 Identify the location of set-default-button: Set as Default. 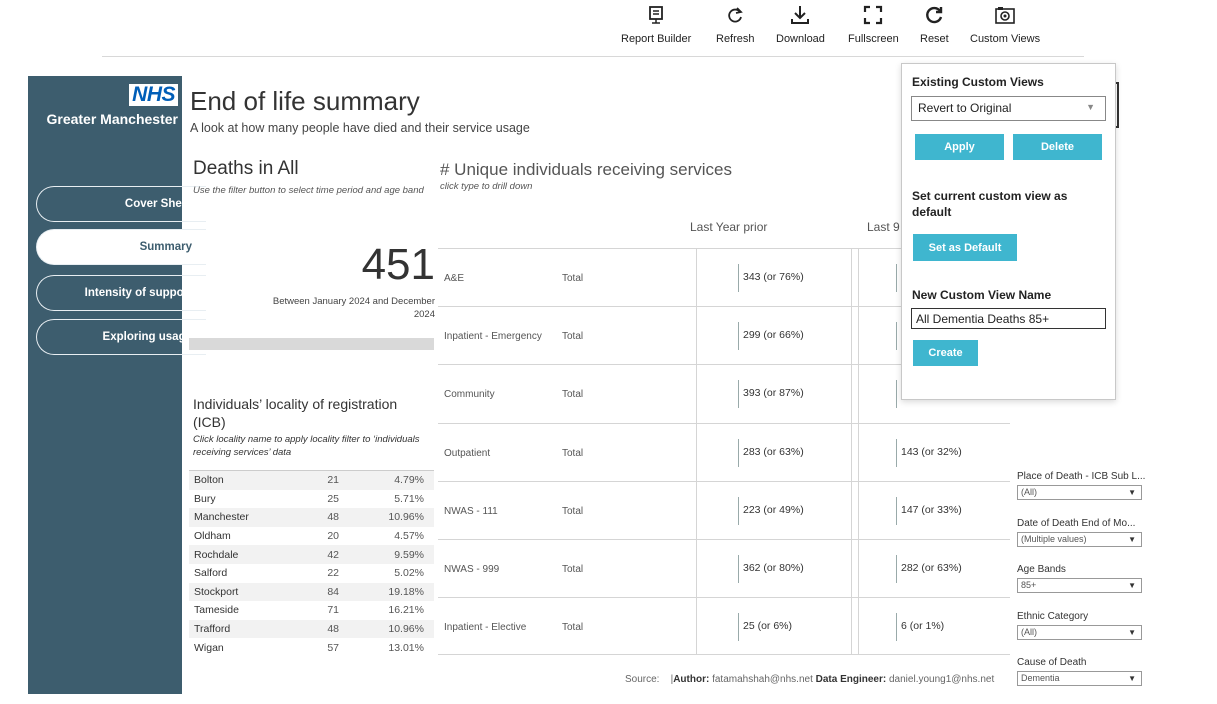
(965, 247).